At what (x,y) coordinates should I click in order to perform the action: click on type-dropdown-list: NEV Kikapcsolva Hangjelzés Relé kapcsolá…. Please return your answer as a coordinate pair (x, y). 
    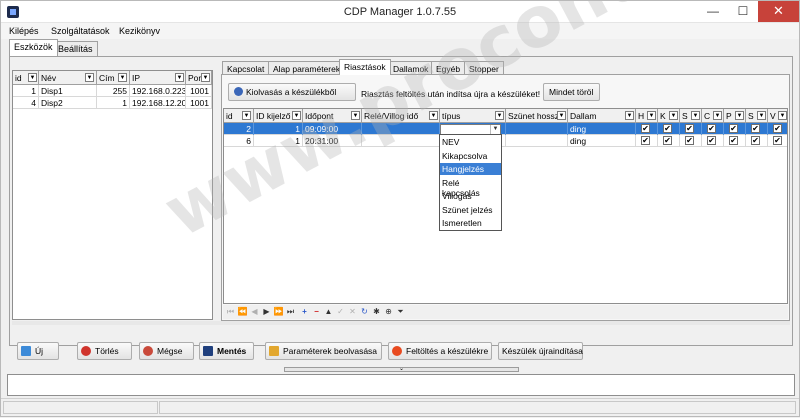
    Looking at the image, I should click on (470, 182).